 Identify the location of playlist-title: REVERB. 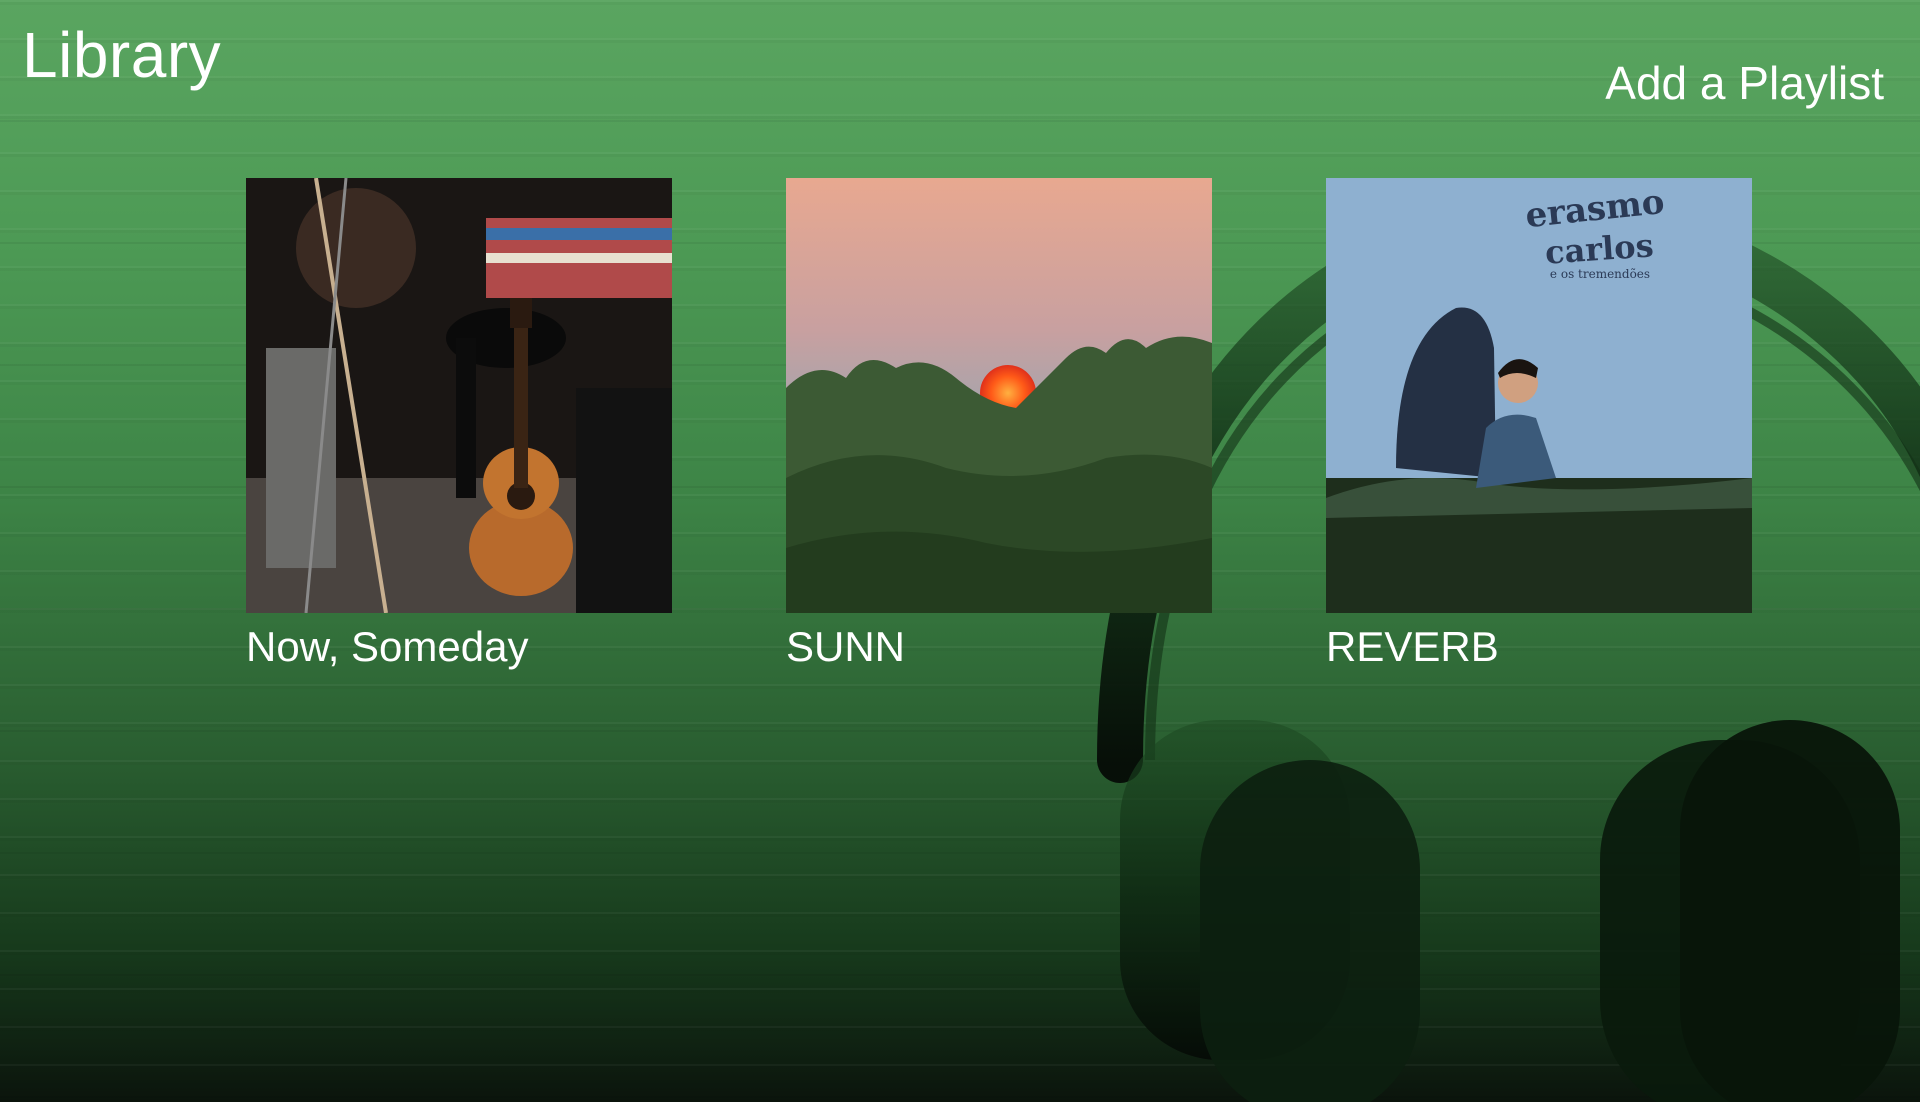
(1412, 646).